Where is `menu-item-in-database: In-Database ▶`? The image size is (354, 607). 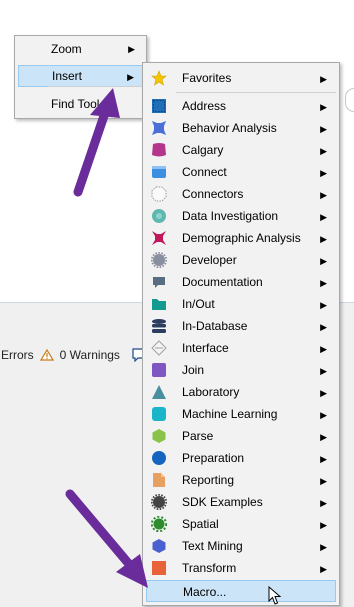 menu-item-in-database: In-Database ▶ is located at coordinates (241, 326).